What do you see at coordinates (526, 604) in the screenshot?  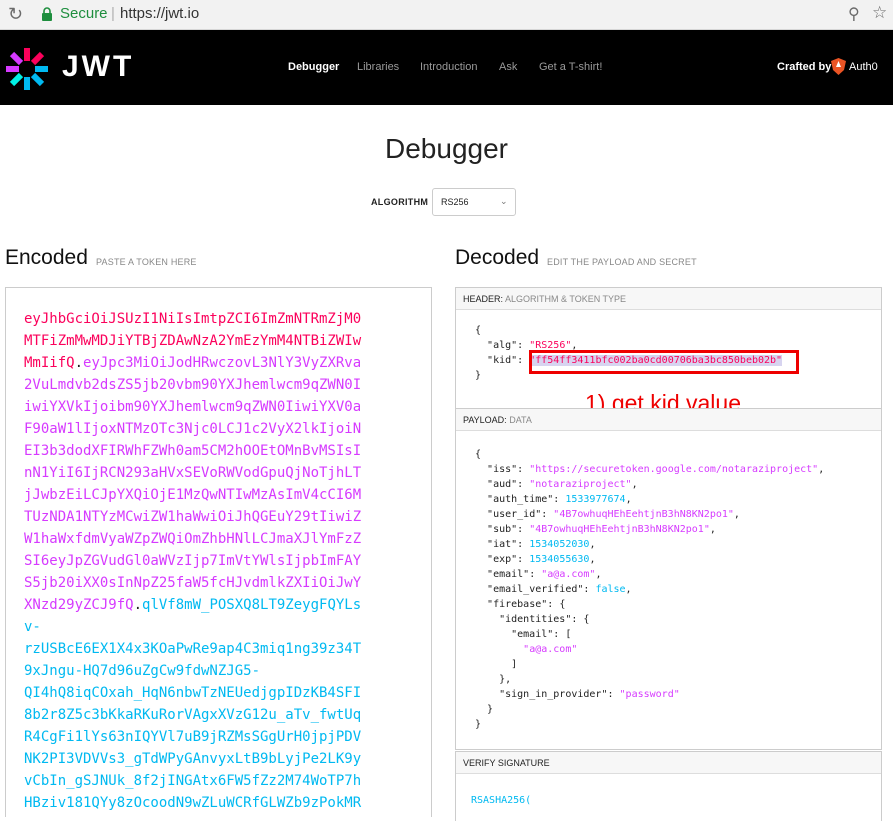 I see `json-line: "firebase": {` at bounding box center [526, 604].